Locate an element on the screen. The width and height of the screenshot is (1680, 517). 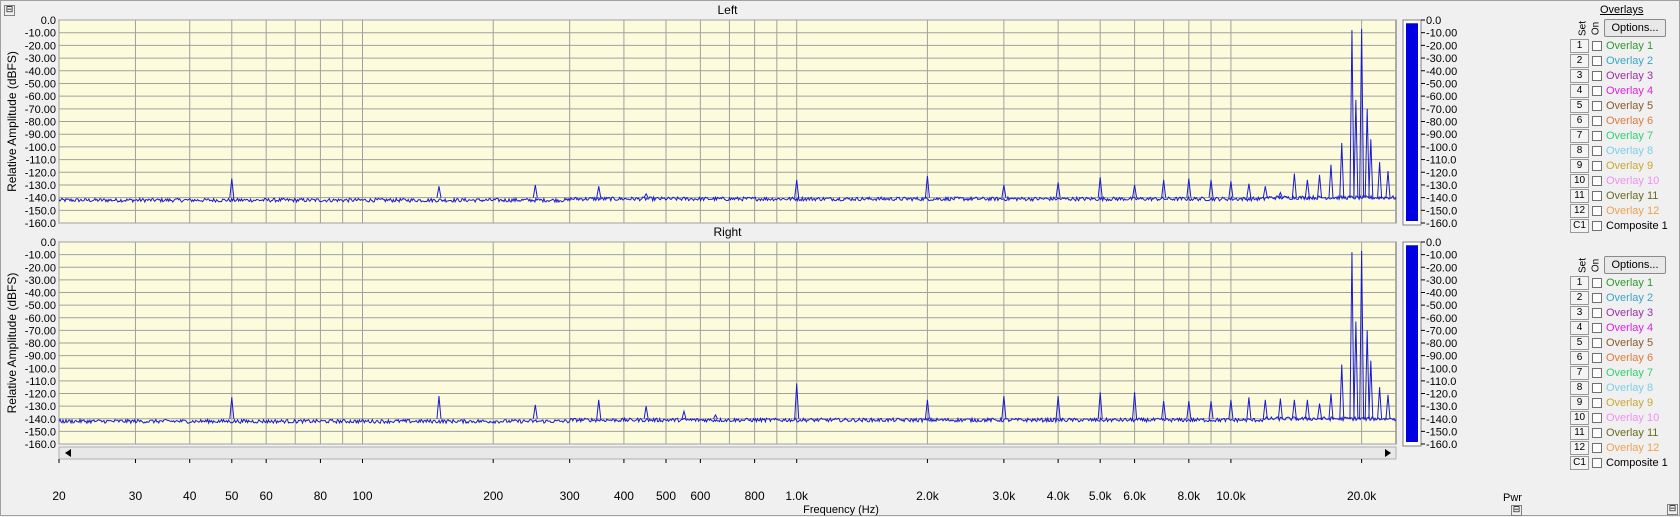
set-column-header: Set is located at coordinates (1583, 266).